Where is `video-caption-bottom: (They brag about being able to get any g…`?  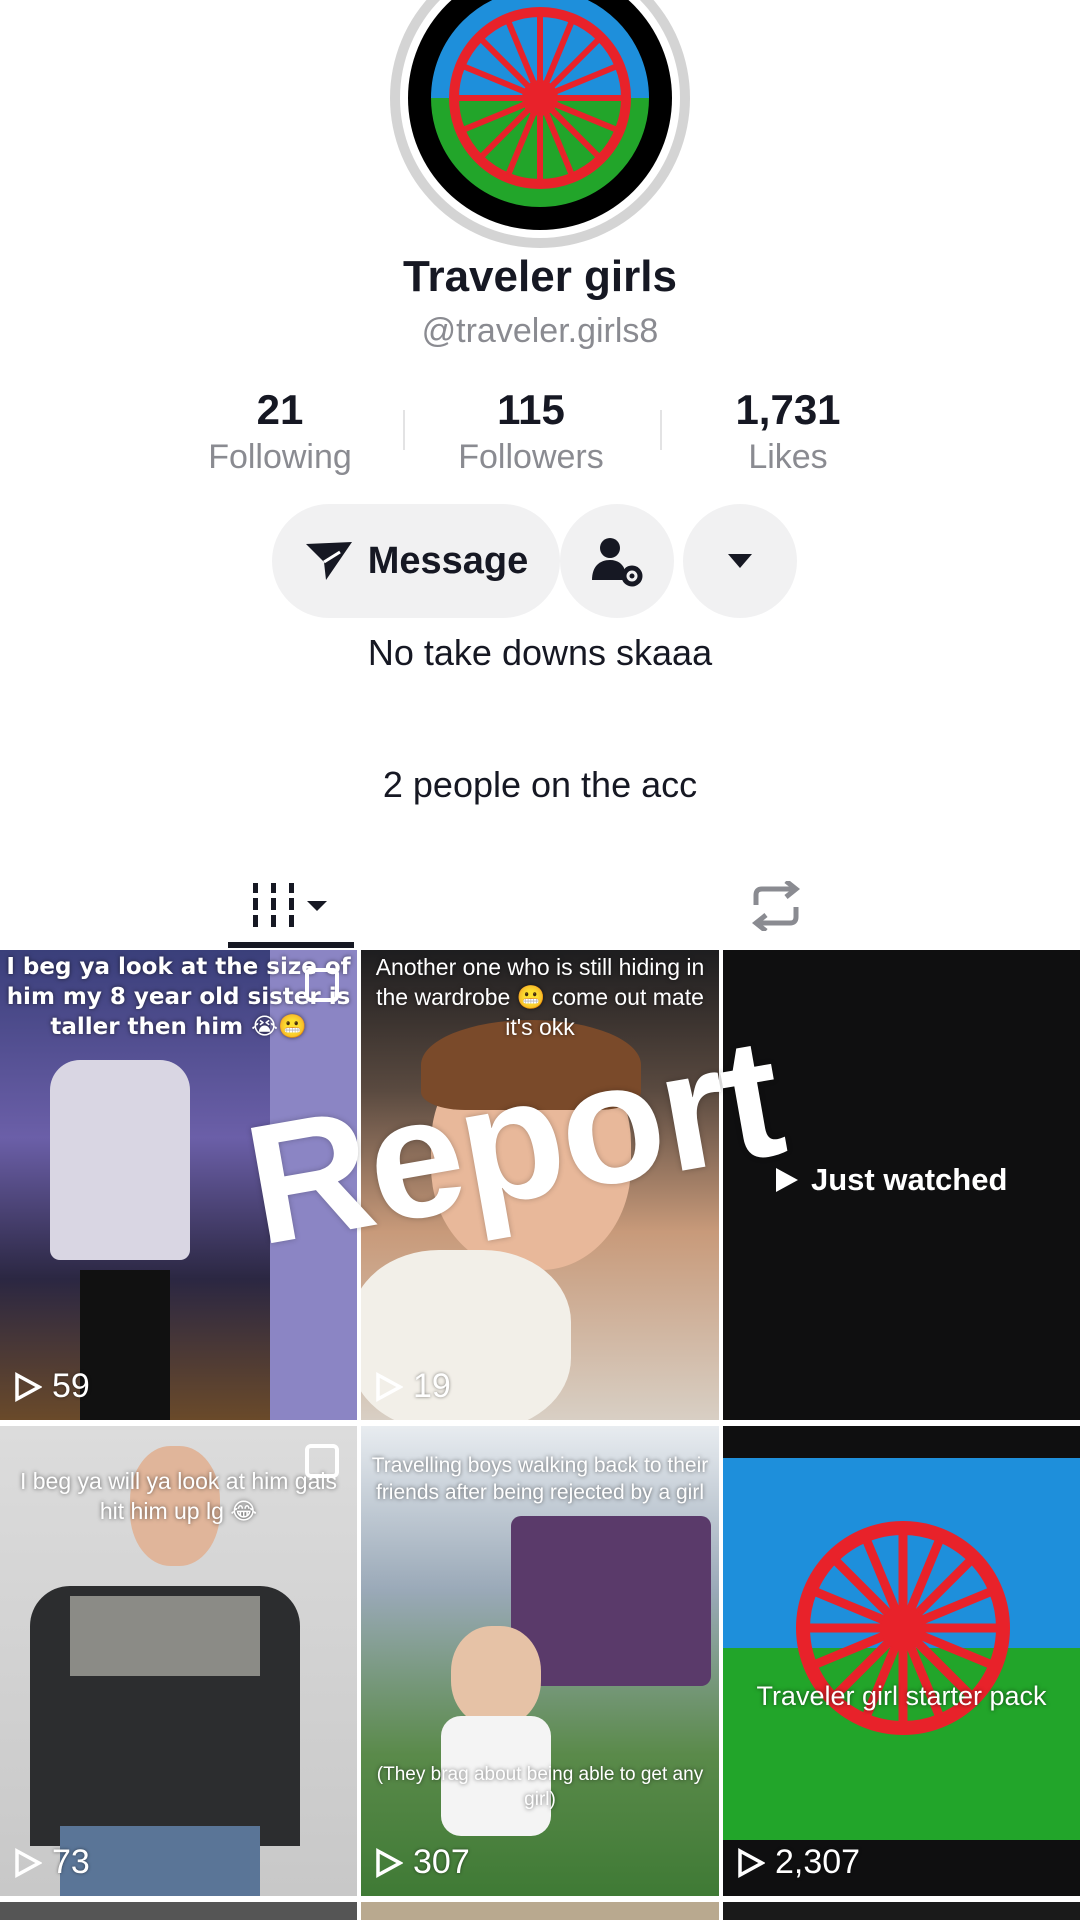
video-caption-bottom: (They brag about being able to get any g… is located at coordinates (540, 1787).